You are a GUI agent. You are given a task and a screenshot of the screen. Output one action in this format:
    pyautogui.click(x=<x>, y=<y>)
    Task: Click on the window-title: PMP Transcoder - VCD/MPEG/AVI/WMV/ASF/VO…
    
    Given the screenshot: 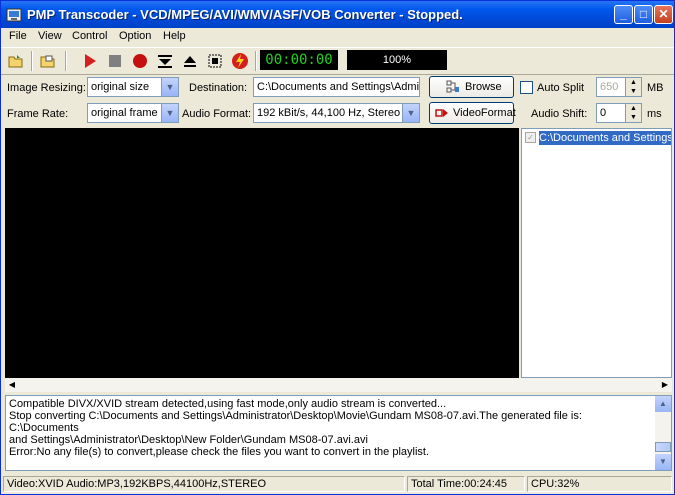 What is the action you would take?
    pyautogui.click(x=245, y=14)
    